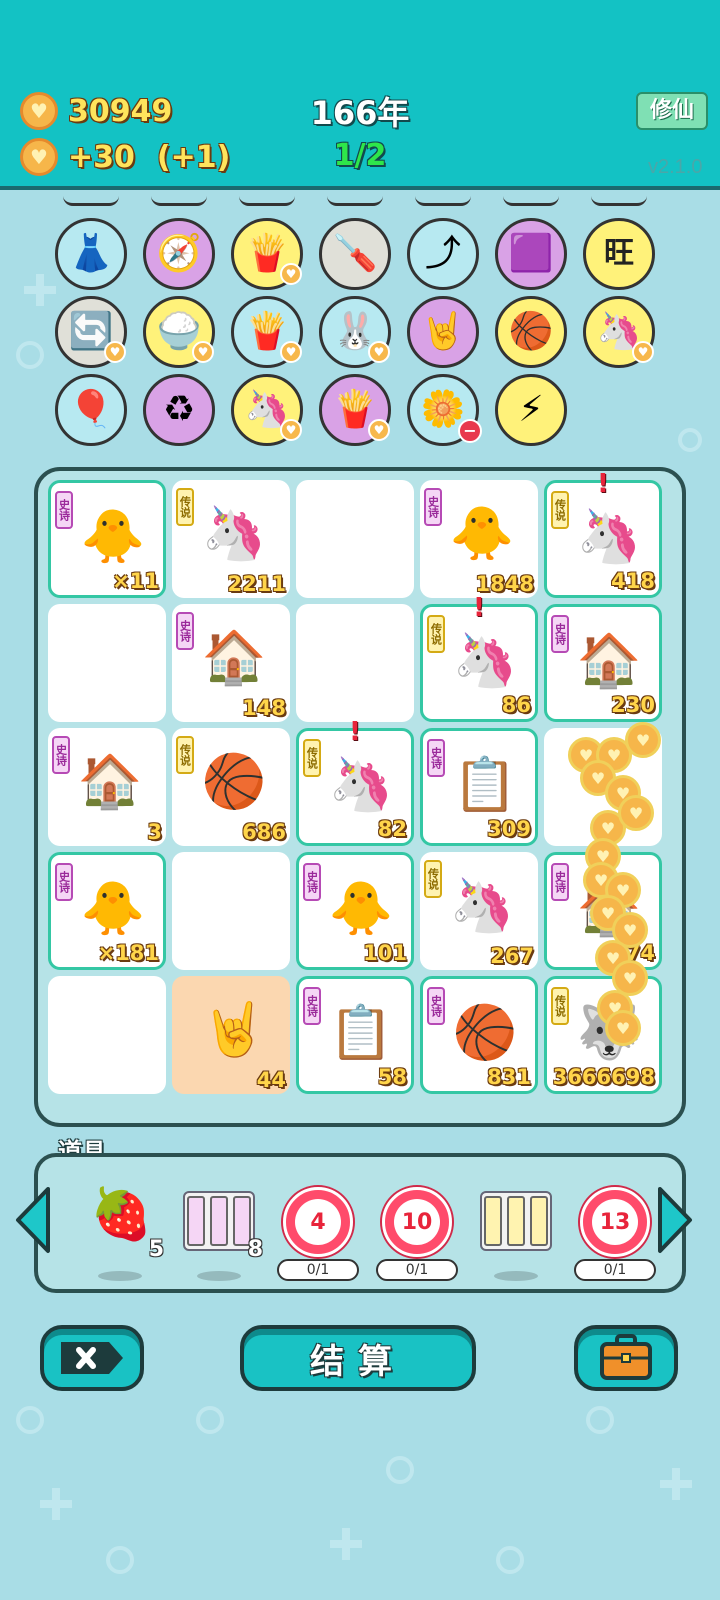 The width and height of the screenshot is (720, 1600). Describe the element at coordinates (156, 1249) in the screenshot. I see `item-count: 5` at that location.